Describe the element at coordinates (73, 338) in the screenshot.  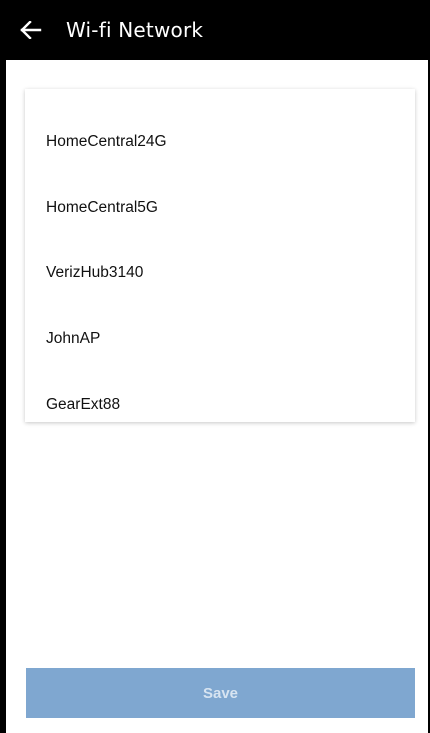
I see `network-name: JohnAP` at that location.